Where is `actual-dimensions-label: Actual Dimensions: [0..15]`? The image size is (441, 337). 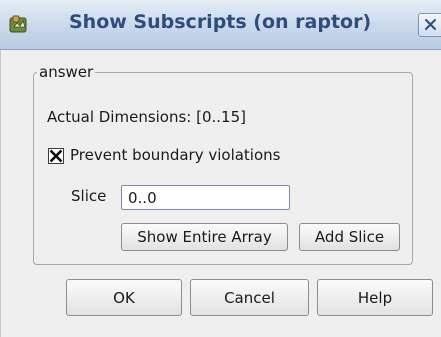
actual-dimensions-label: Actual Dimensions: [0..15] is located at coordinates (146, 117).